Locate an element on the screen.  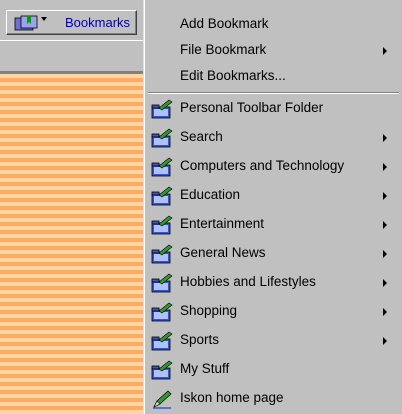
menu-item-label: Search is located at coordinates (201, 136).